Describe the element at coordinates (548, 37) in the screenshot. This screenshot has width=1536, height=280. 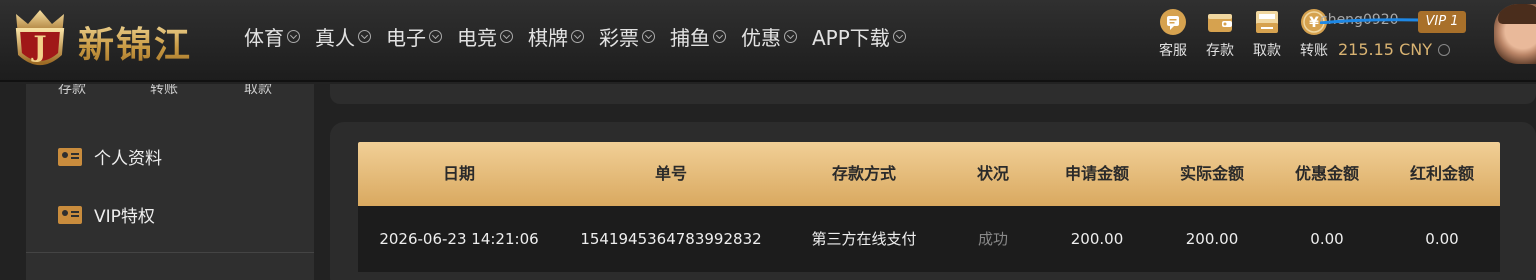
I see `nav-label: 棋牌` at that location.